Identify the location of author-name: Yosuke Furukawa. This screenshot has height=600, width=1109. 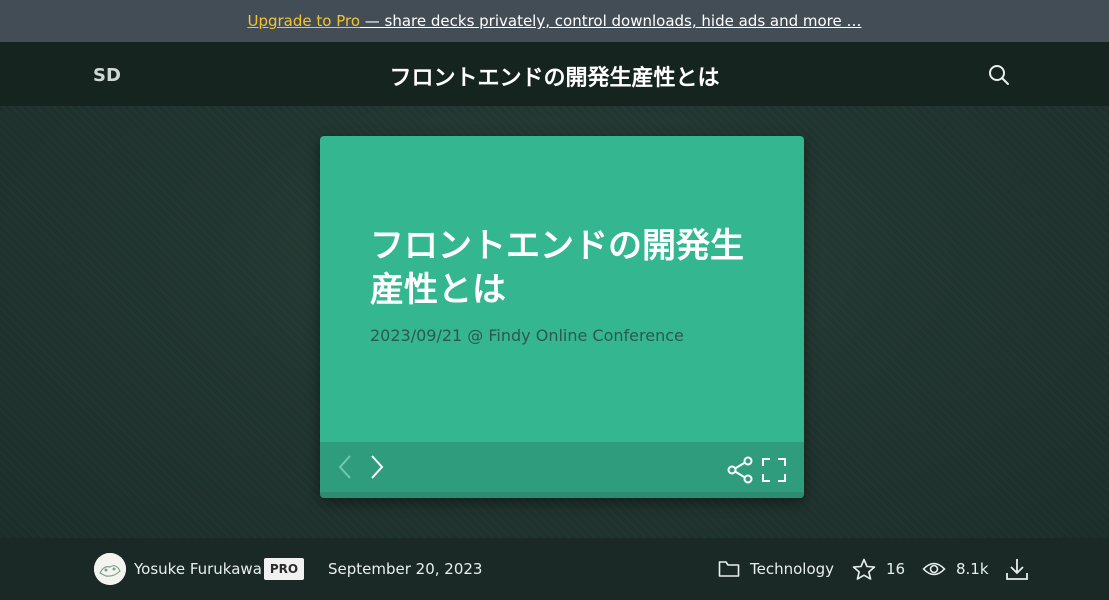
(198, 569).